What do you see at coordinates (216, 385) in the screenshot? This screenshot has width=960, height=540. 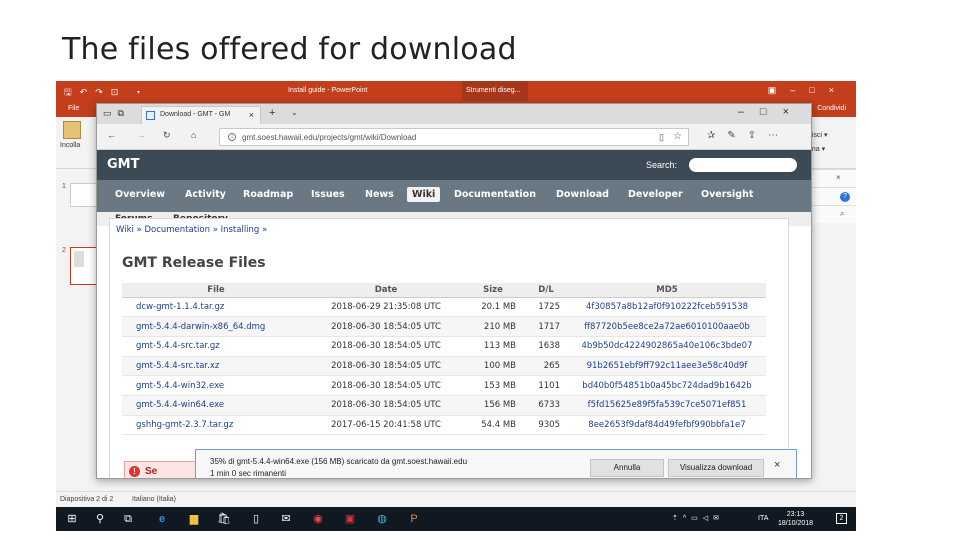 I see `file-link: gmt-5.4.4-win32.exe` at bounding box center [216, 385].